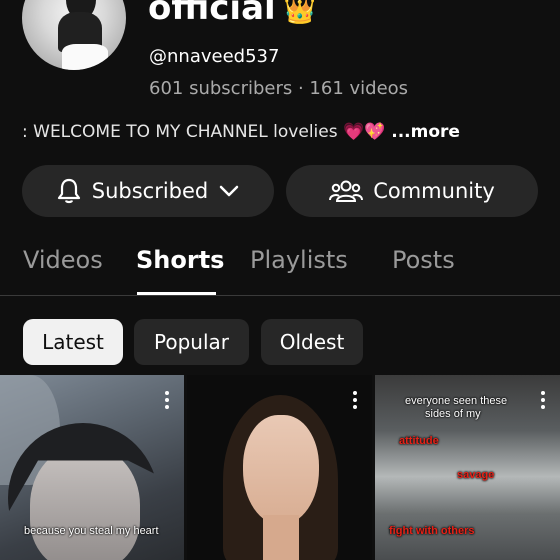 Image resolution: width=560 pixels, height=560 pixels. Describe the element at coordinates (74, 35) in the screenshot. I see `channel-avatar` at that location.